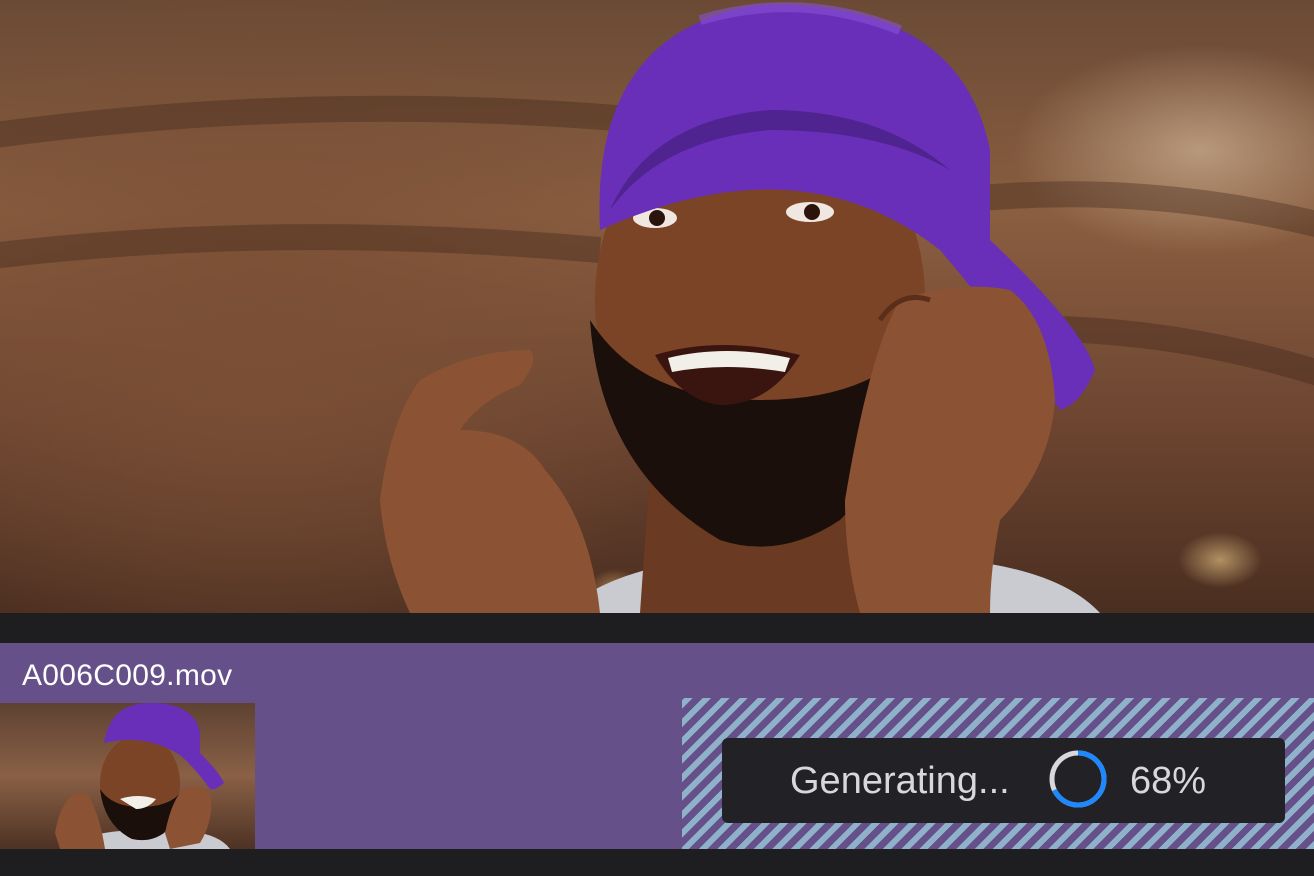  What do you see at coordinates (127, 675) in the screenshot?
I see `clip-filename: A006C009.mov` at bounding box center [127, 675].